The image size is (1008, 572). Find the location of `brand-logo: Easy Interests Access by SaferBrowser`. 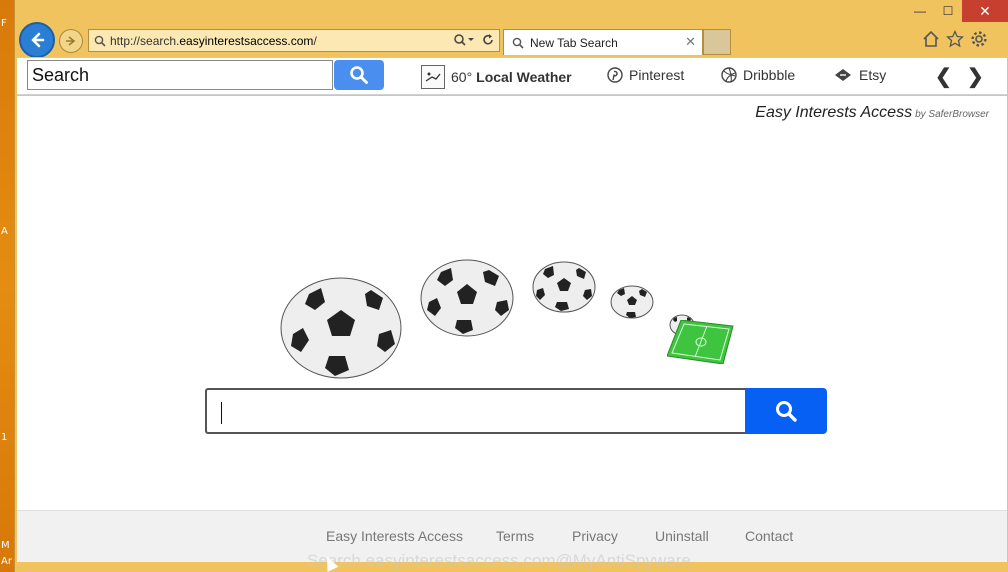

brand-logo: Easy Interests Access by SaferBrowser is located at coordinates (872, 113).